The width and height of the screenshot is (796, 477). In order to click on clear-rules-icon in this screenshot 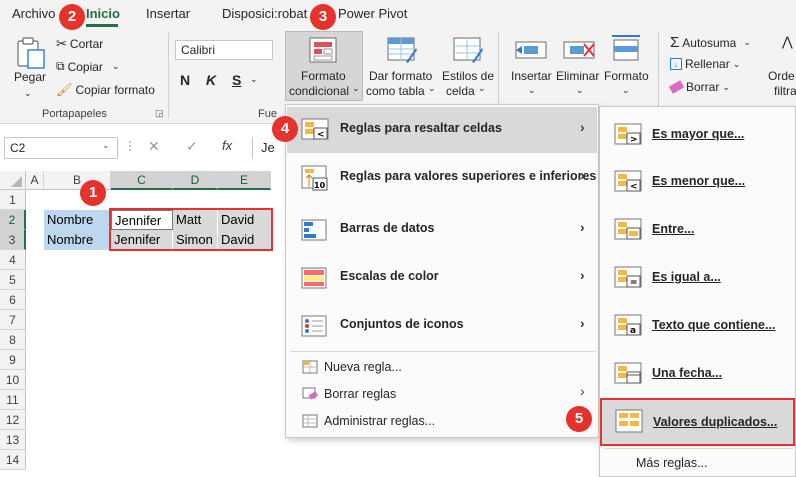, I will do `click(310, 395)`.